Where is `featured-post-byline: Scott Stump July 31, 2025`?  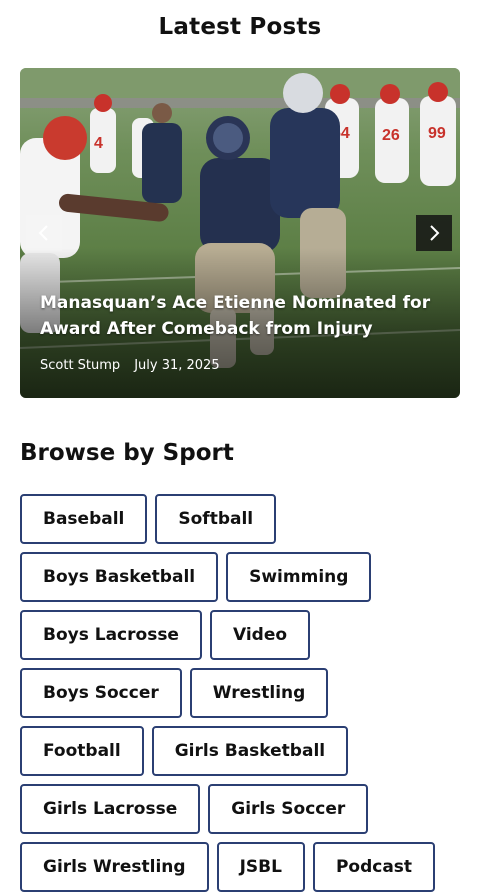 featured-post-byline: Scott Stump July 31, 2025 is located at coordinates (130, 365).